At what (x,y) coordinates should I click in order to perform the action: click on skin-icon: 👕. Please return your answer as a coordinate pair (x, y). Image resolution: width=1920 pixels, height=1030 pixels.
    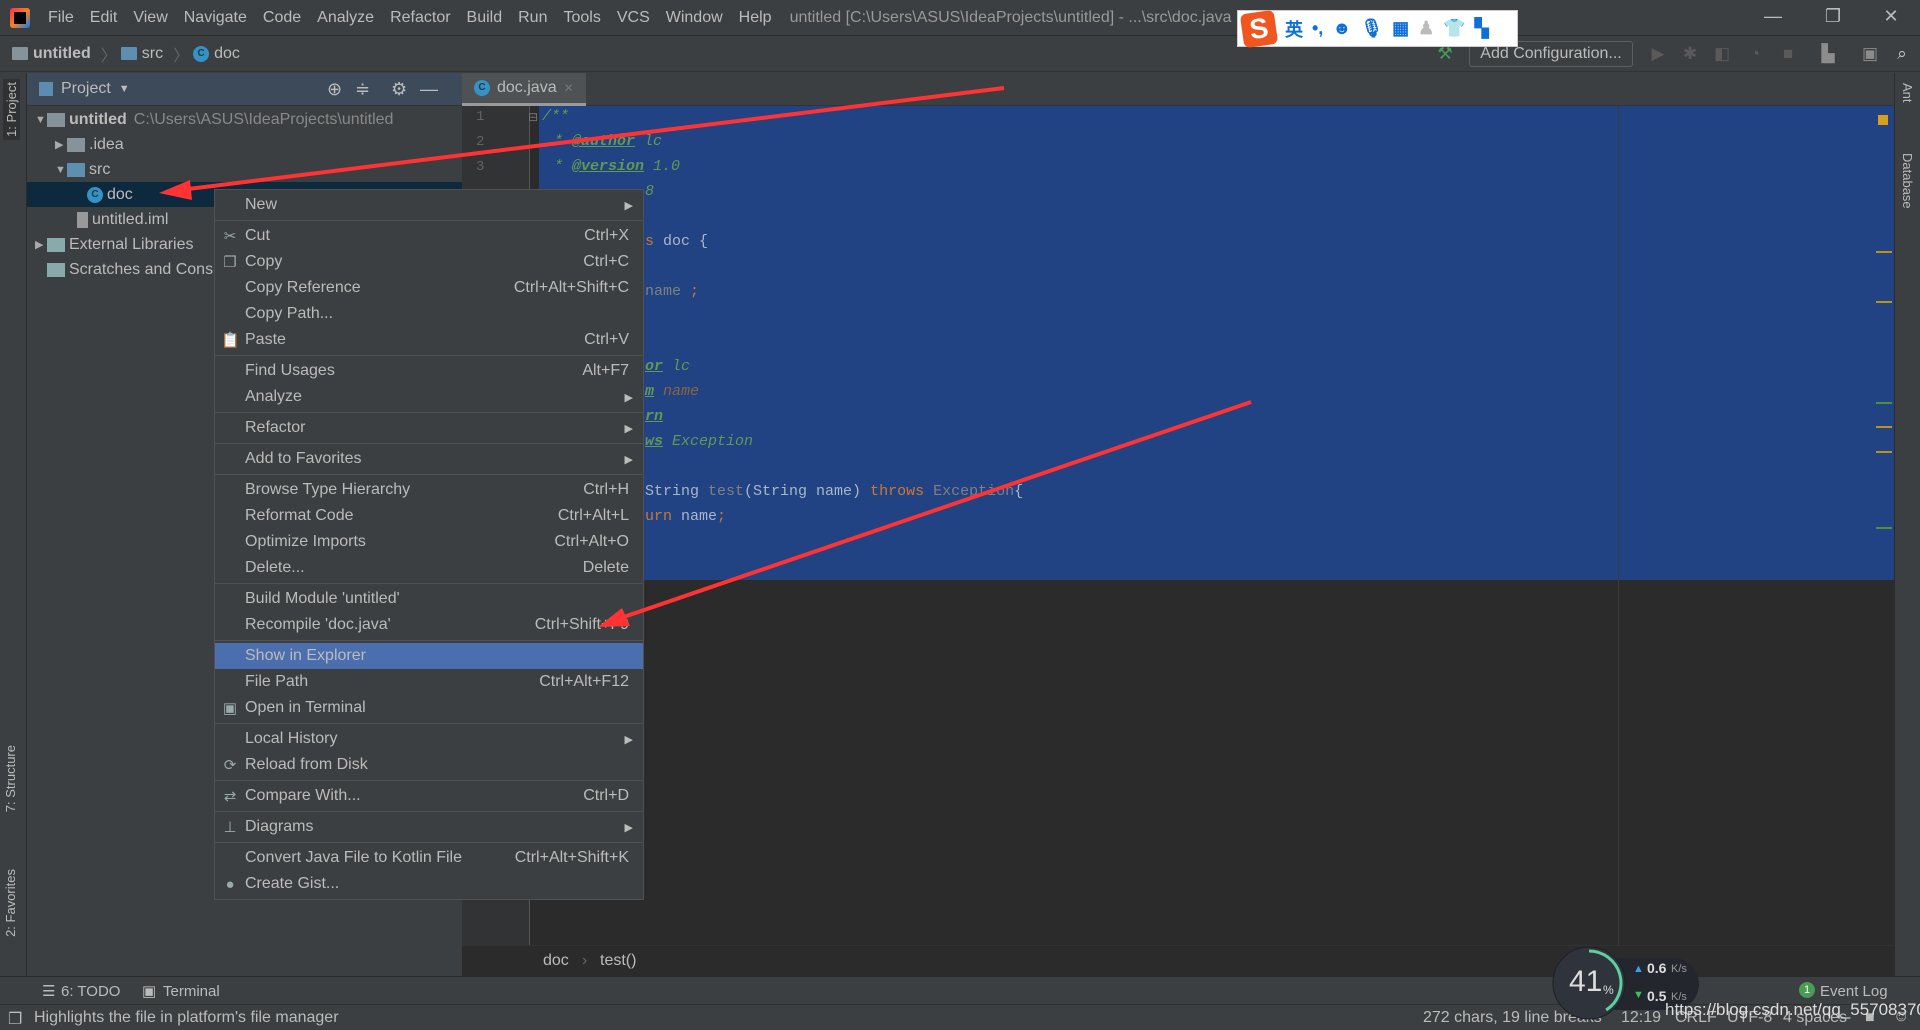
    Looking at the image, I should click on (1454, 28).